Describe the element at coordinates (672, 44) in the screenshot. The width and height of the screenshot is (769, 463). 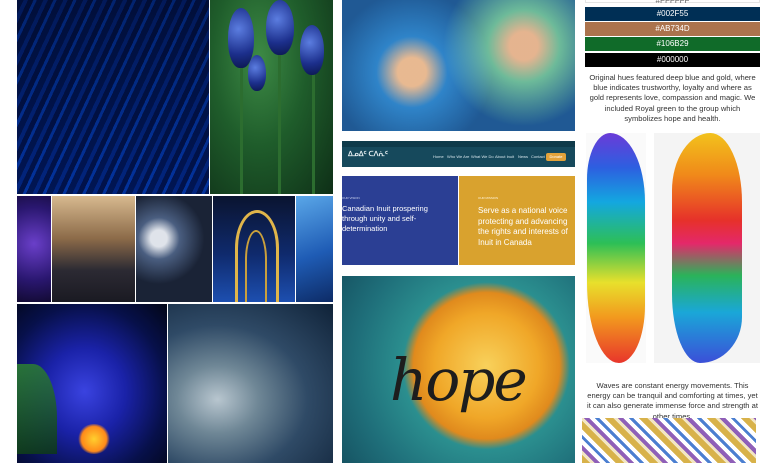
I see `swatch-green: #106B29` at that location.